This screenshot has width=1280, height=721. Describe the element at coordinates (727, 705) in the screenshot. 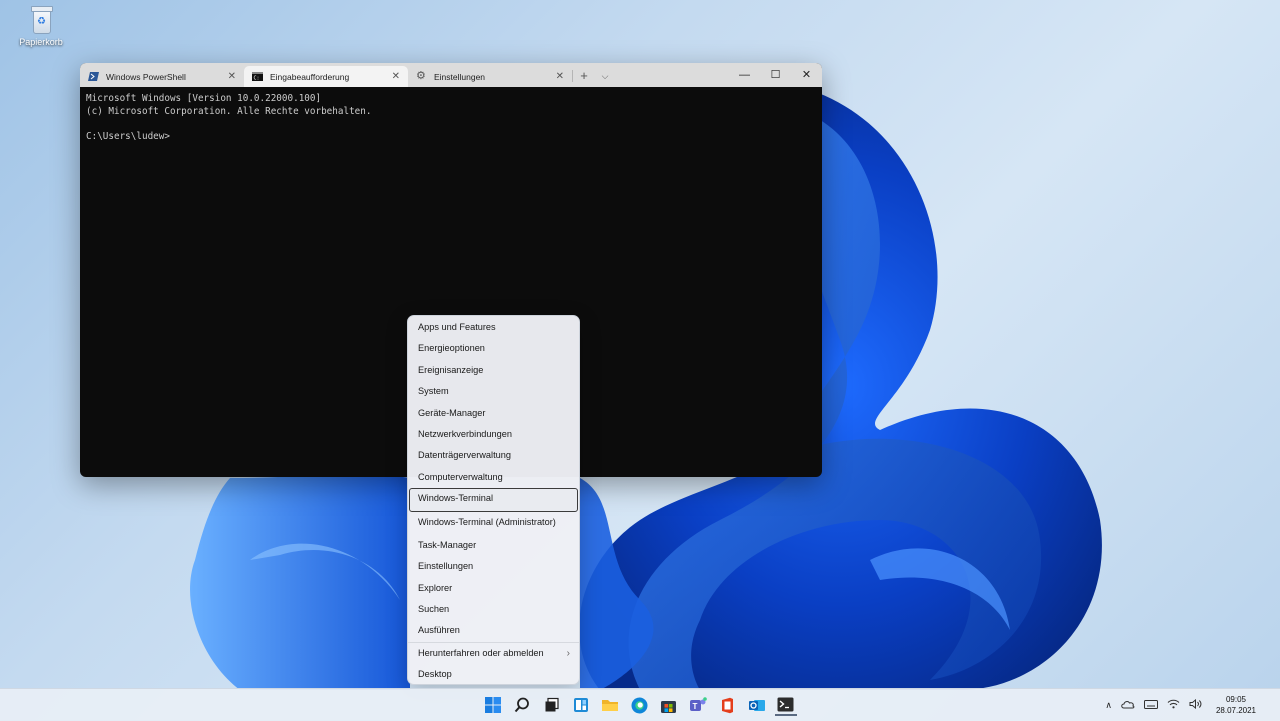

I see `office-icon` at that location.